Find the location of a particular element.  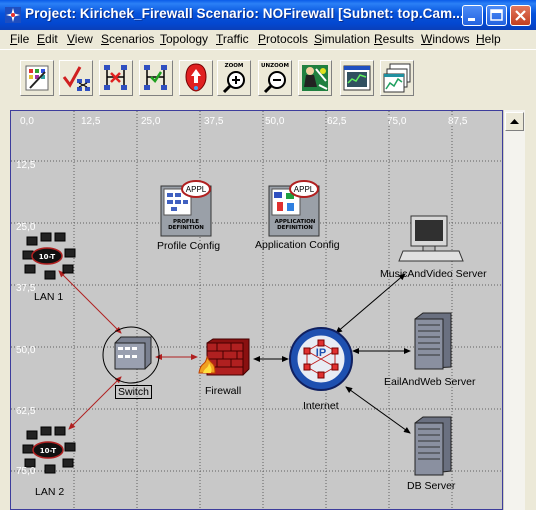

scroll-up-icon is located at coordinates (514, 121).